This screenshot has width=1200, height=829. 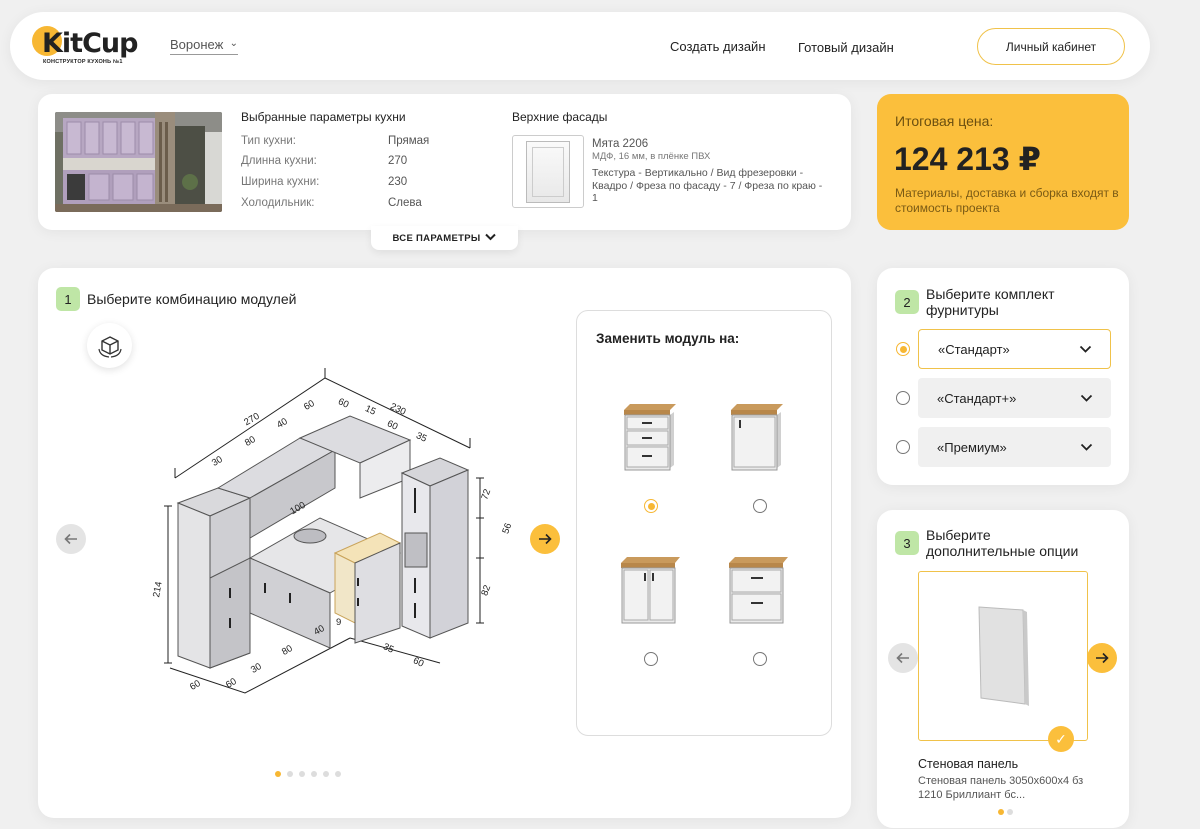 What do you see at coordinates (757, 440) in the screenshot?
I see `module-option-door` at bounding box center [757, 440].